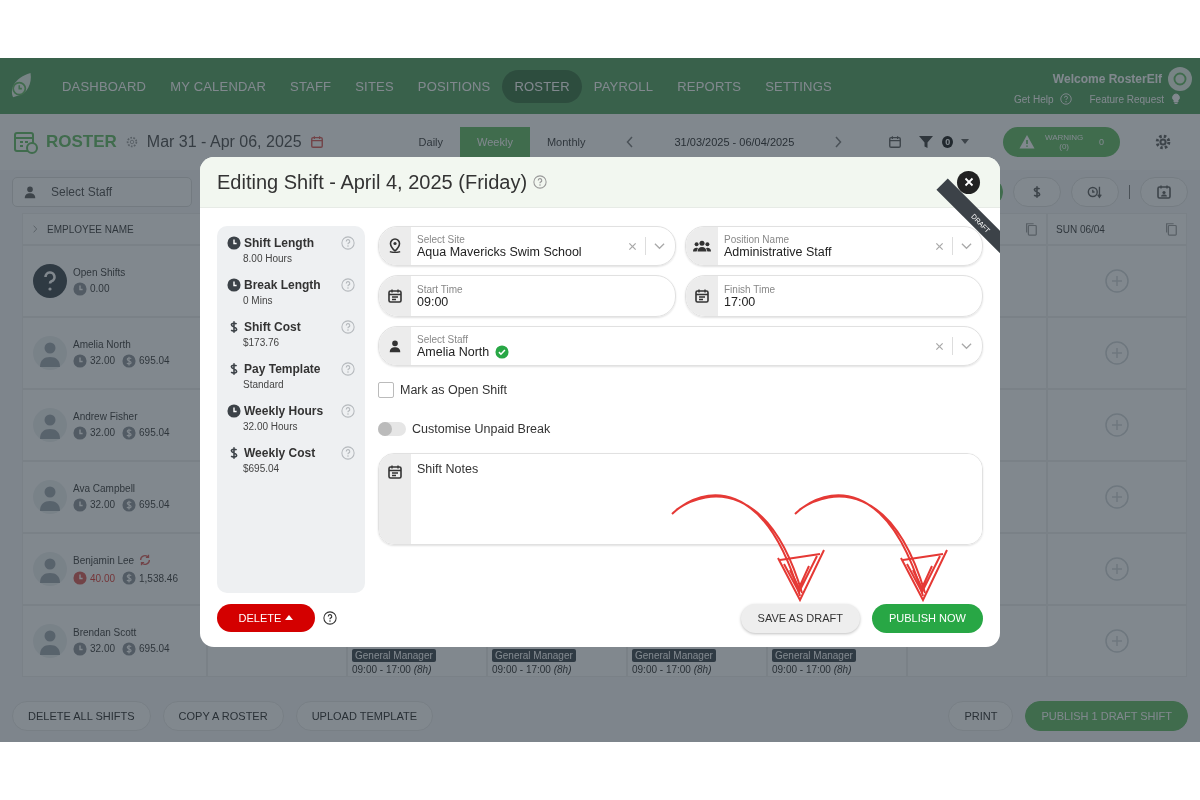 This screenshot has height=800, width=1200. What do you see at coordinates (279, 243) in the screenshot?
I see `stat-label: Shift Length` at bounding box center [279, 243].